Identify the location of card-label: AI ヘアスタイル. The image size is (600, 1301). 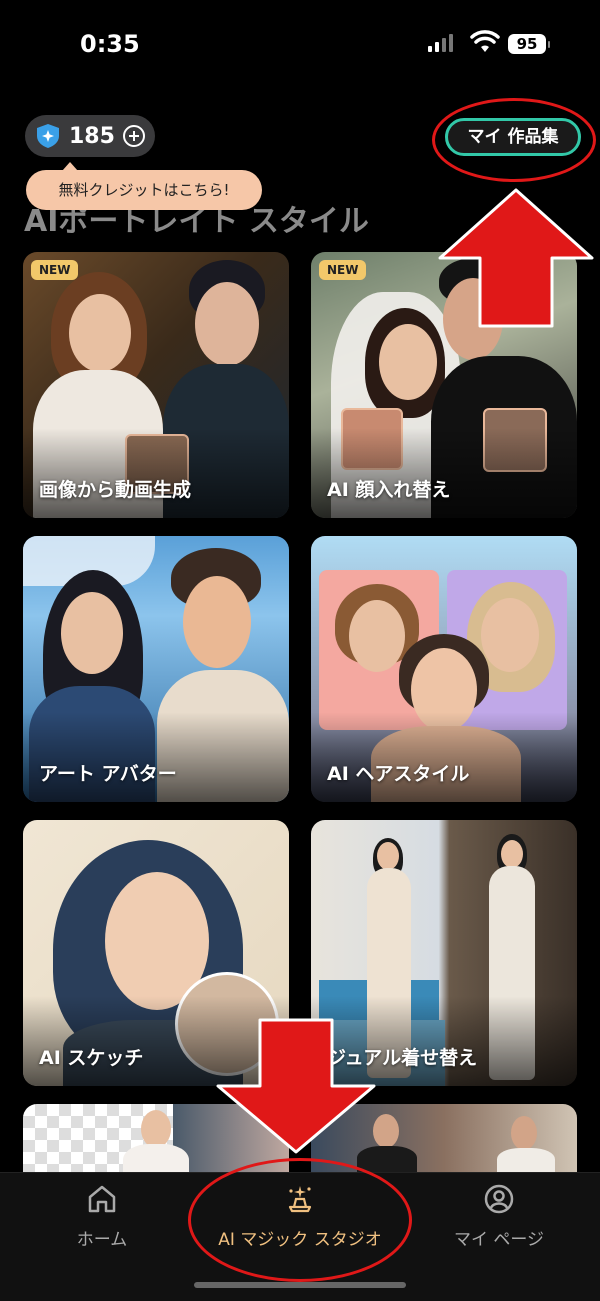
(398, 774).